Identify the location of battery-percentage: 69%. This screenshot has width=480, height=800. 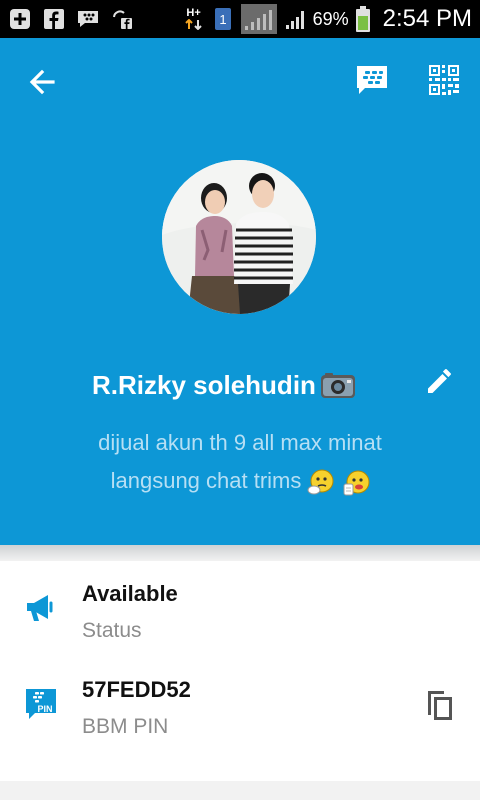
(330, 18).